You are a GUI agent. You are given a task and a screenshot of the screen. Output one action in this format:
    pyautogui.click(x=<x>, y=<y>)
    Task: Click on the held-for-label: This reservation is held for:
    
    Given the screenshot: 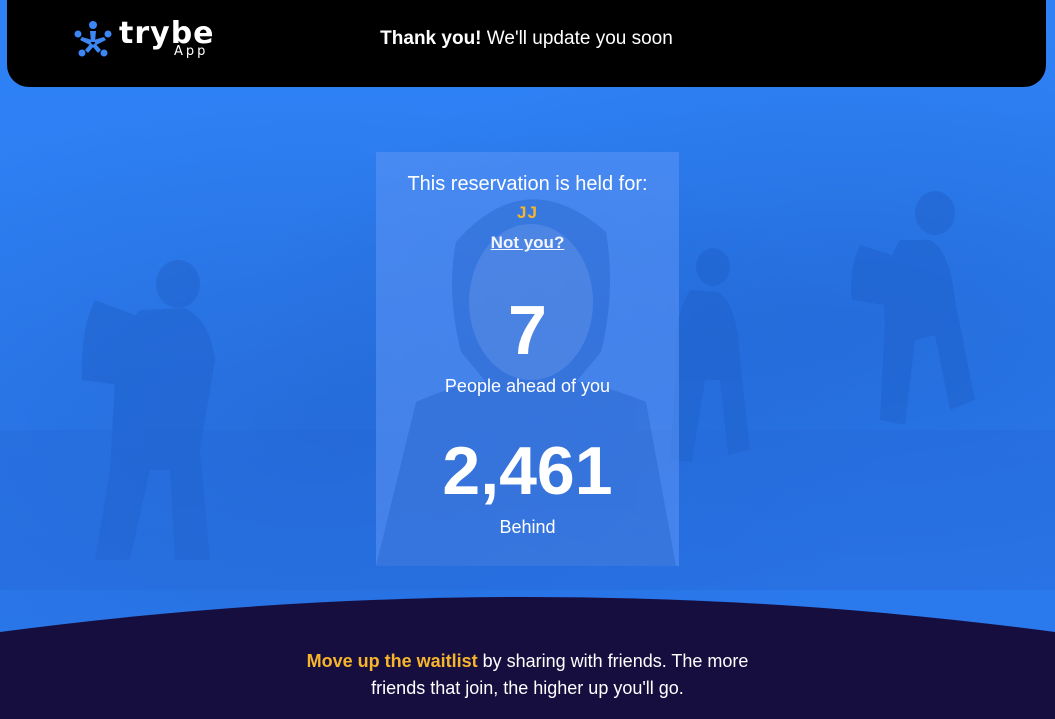 What is the action you would take?
    pyautogui.click(x=527, y=184)
    